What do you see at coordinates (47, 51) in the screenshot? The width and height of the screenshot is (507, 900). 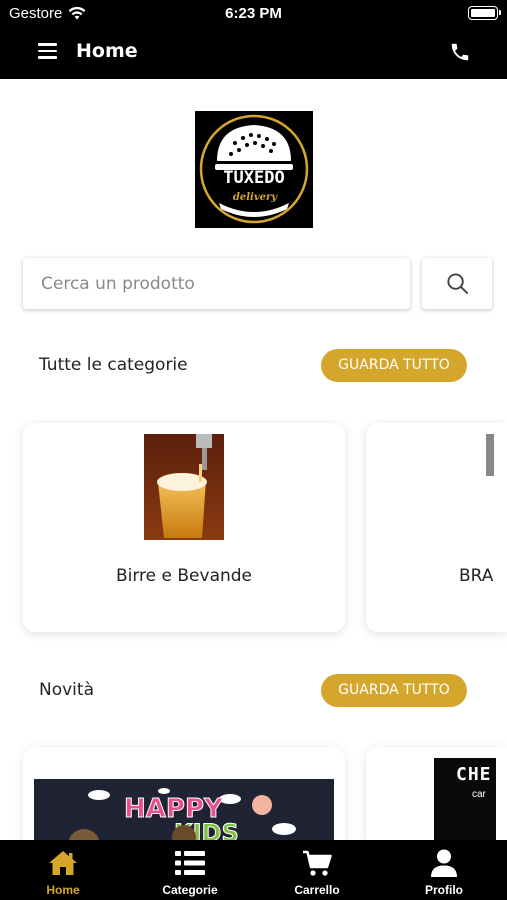 I see `menu-icon` at bounding box center [47, 51].